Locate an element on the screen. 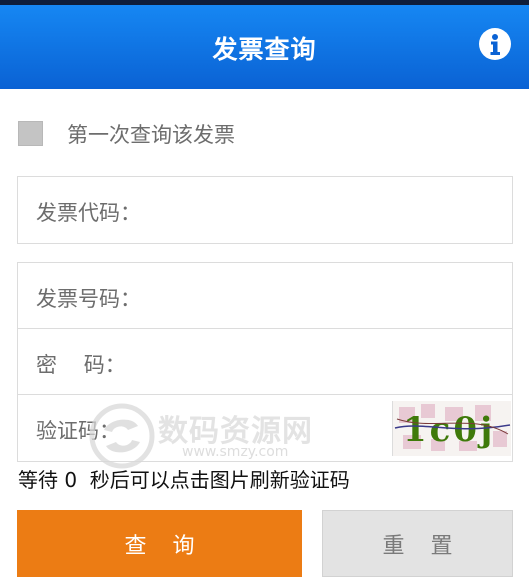 Image resolution: width=529 pixels, height=579 pixels. query-button: 查询 is located at coordinates (159, 543).